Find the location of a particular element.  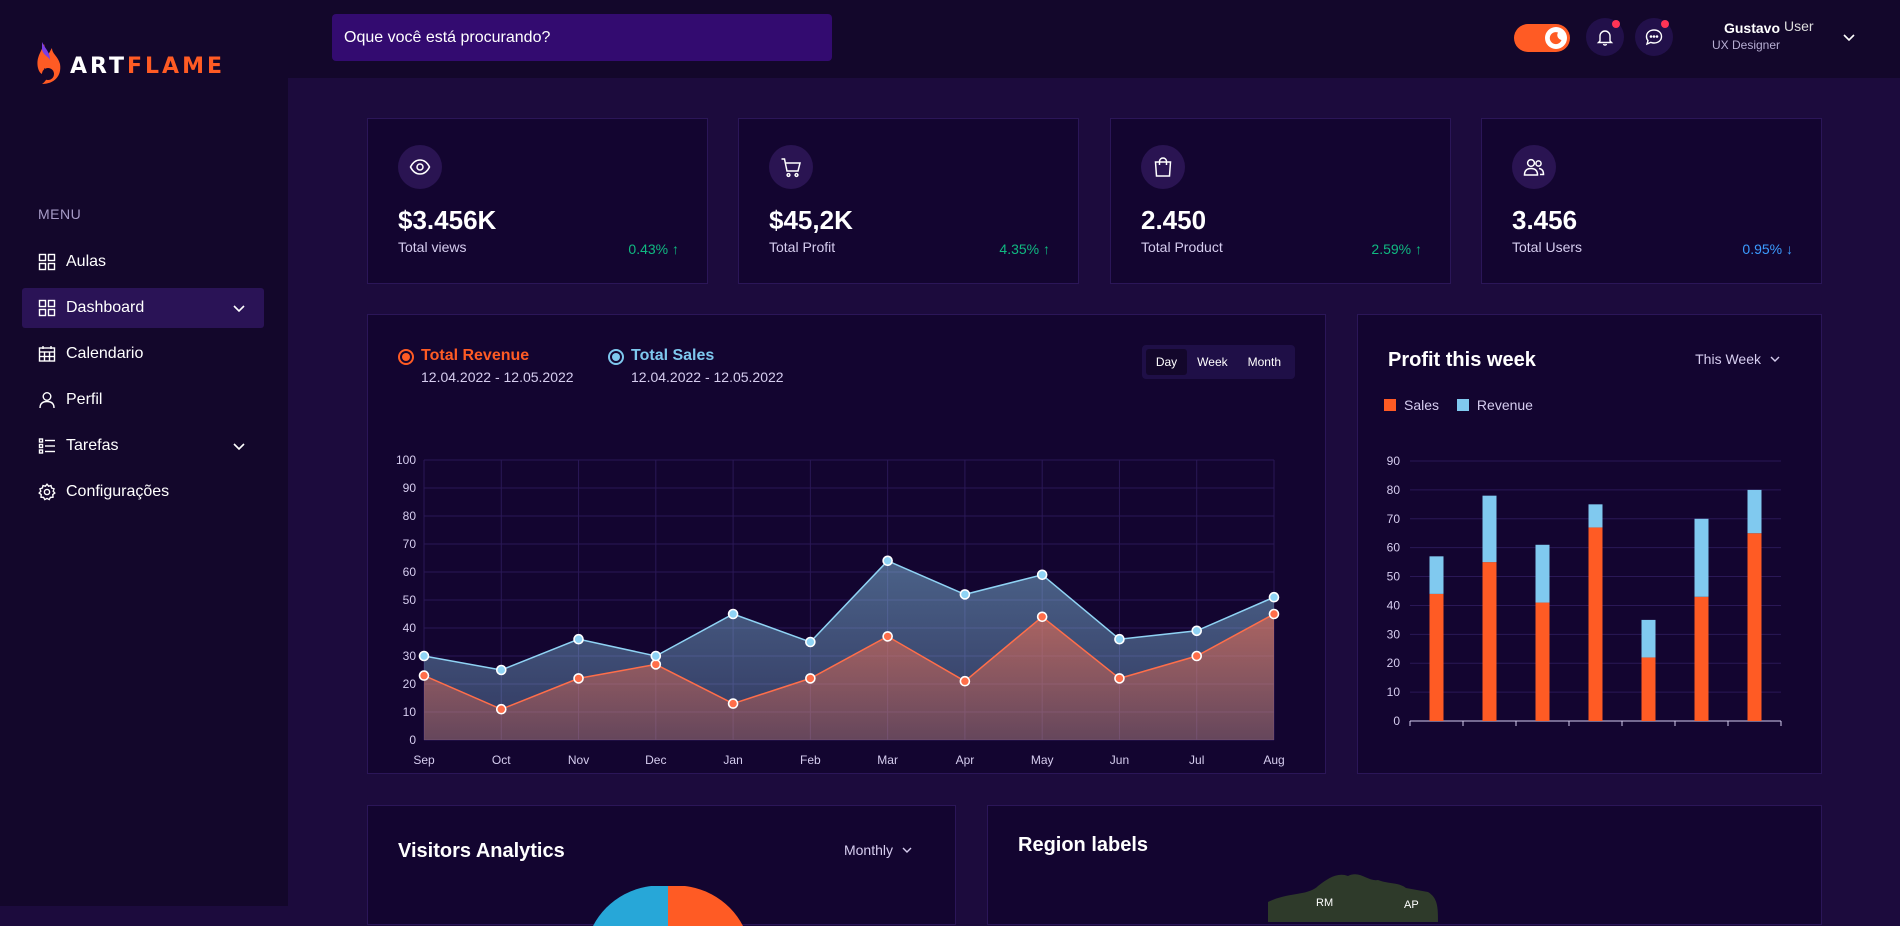

sidebar-item-dashboard: Dashboard is located at coordinates (143, 308).